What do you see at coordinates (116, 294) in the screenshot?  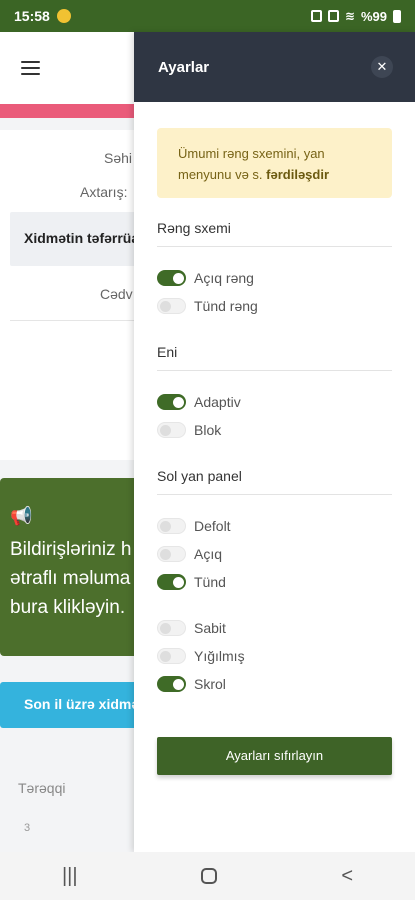 I see `table-label: Cədv` at bounding box center [116, 294].